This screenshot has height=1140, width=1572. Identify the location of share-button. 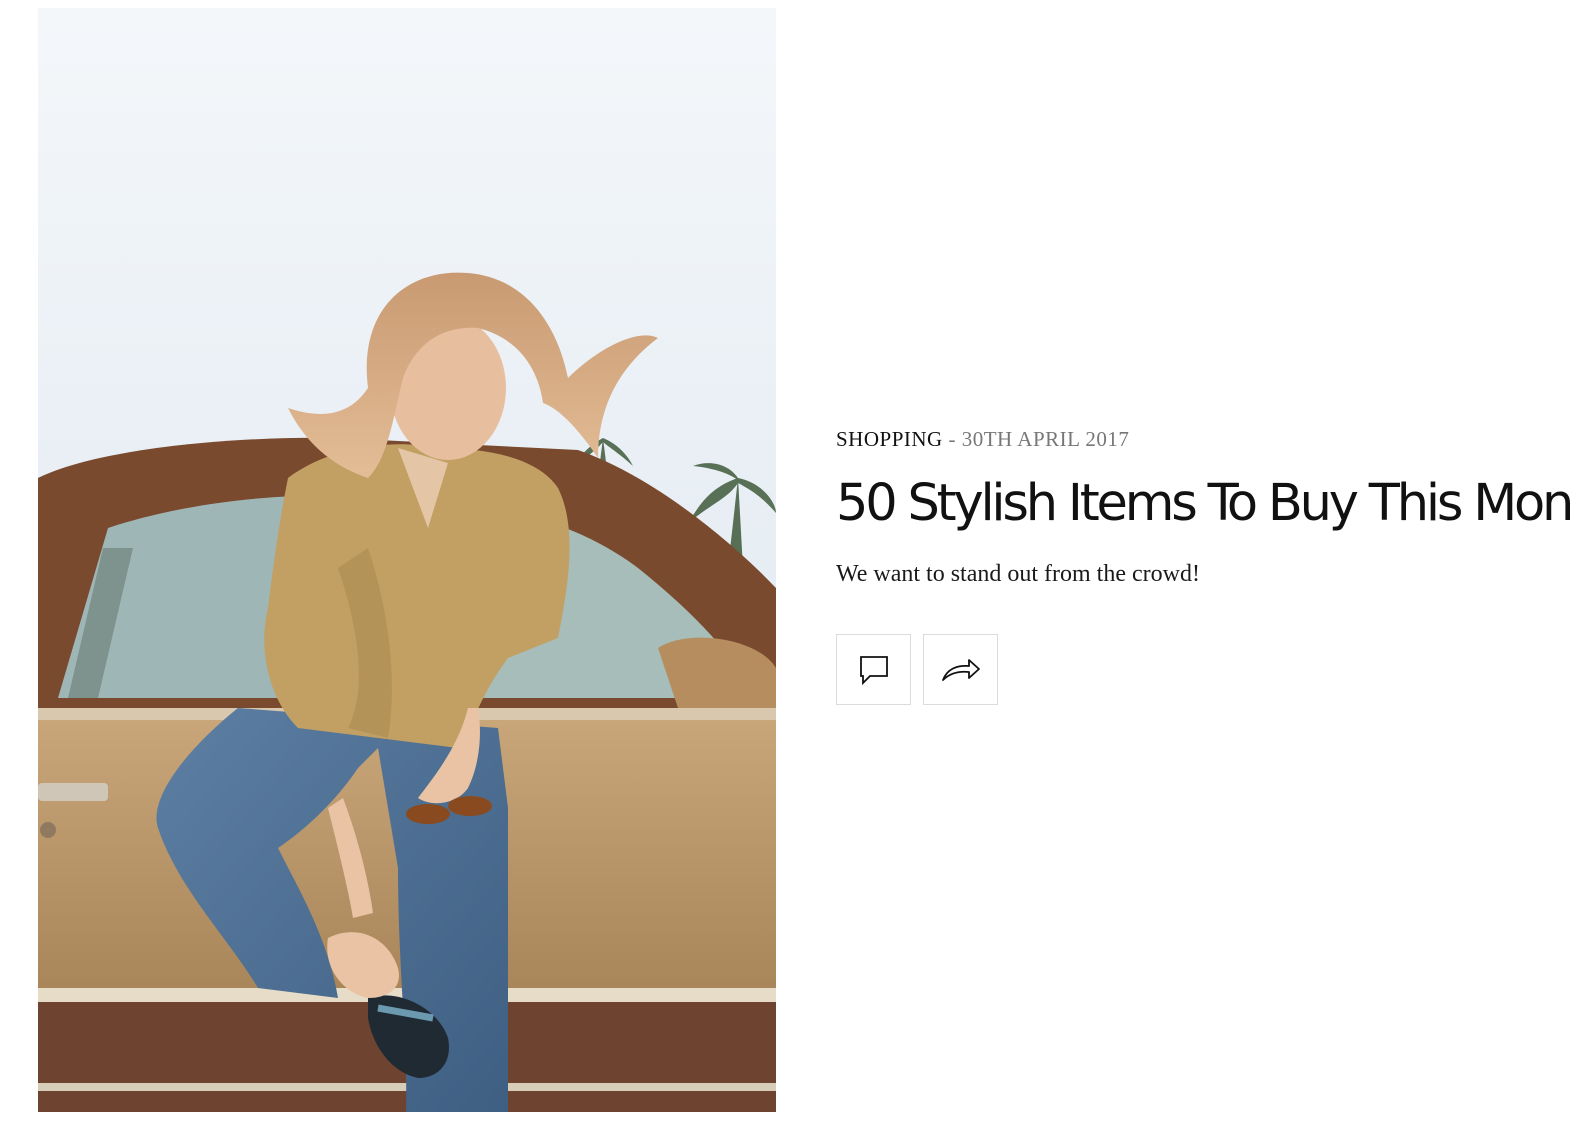
(960, 669).